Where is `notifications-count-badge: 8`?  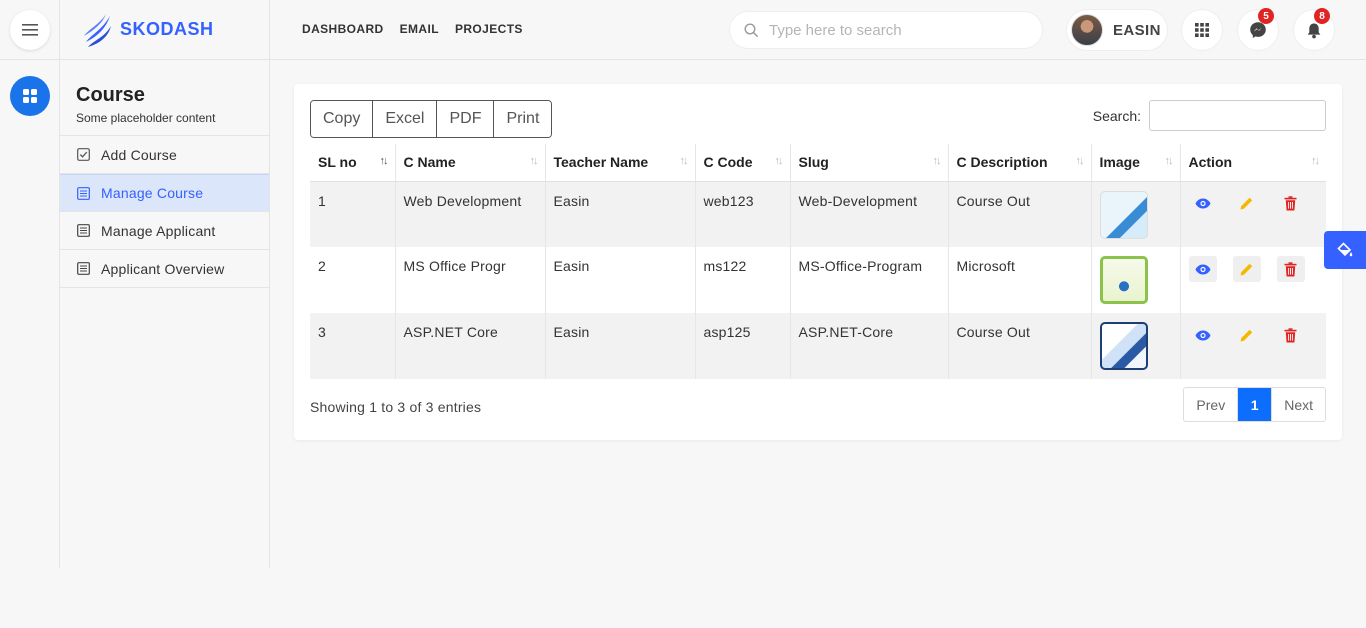
notifications-count-badge: 8 is located at coordinates (1322, 16).